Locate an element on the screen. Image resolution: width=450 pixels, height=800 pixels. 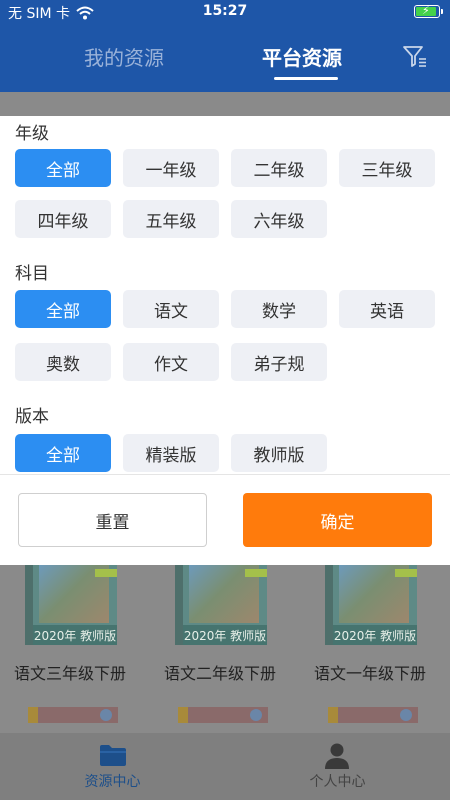
edition-option-all: 全部 is located at coordinates (63, 453).